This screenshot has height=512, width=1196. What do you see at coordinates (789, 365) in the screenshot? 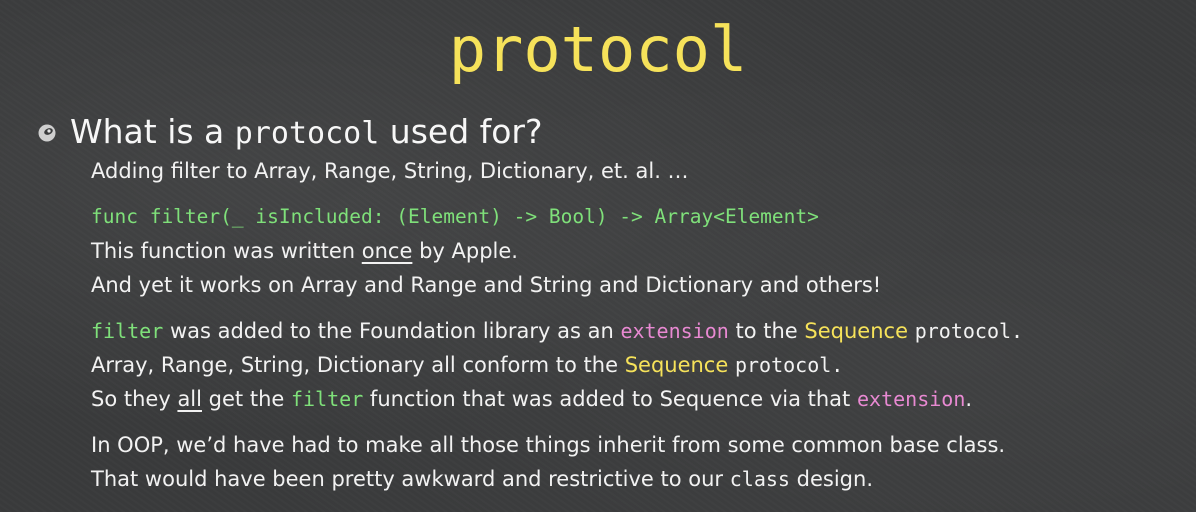
I see `line6-protocol-code: protocol.` at bounding box center [789, 365].